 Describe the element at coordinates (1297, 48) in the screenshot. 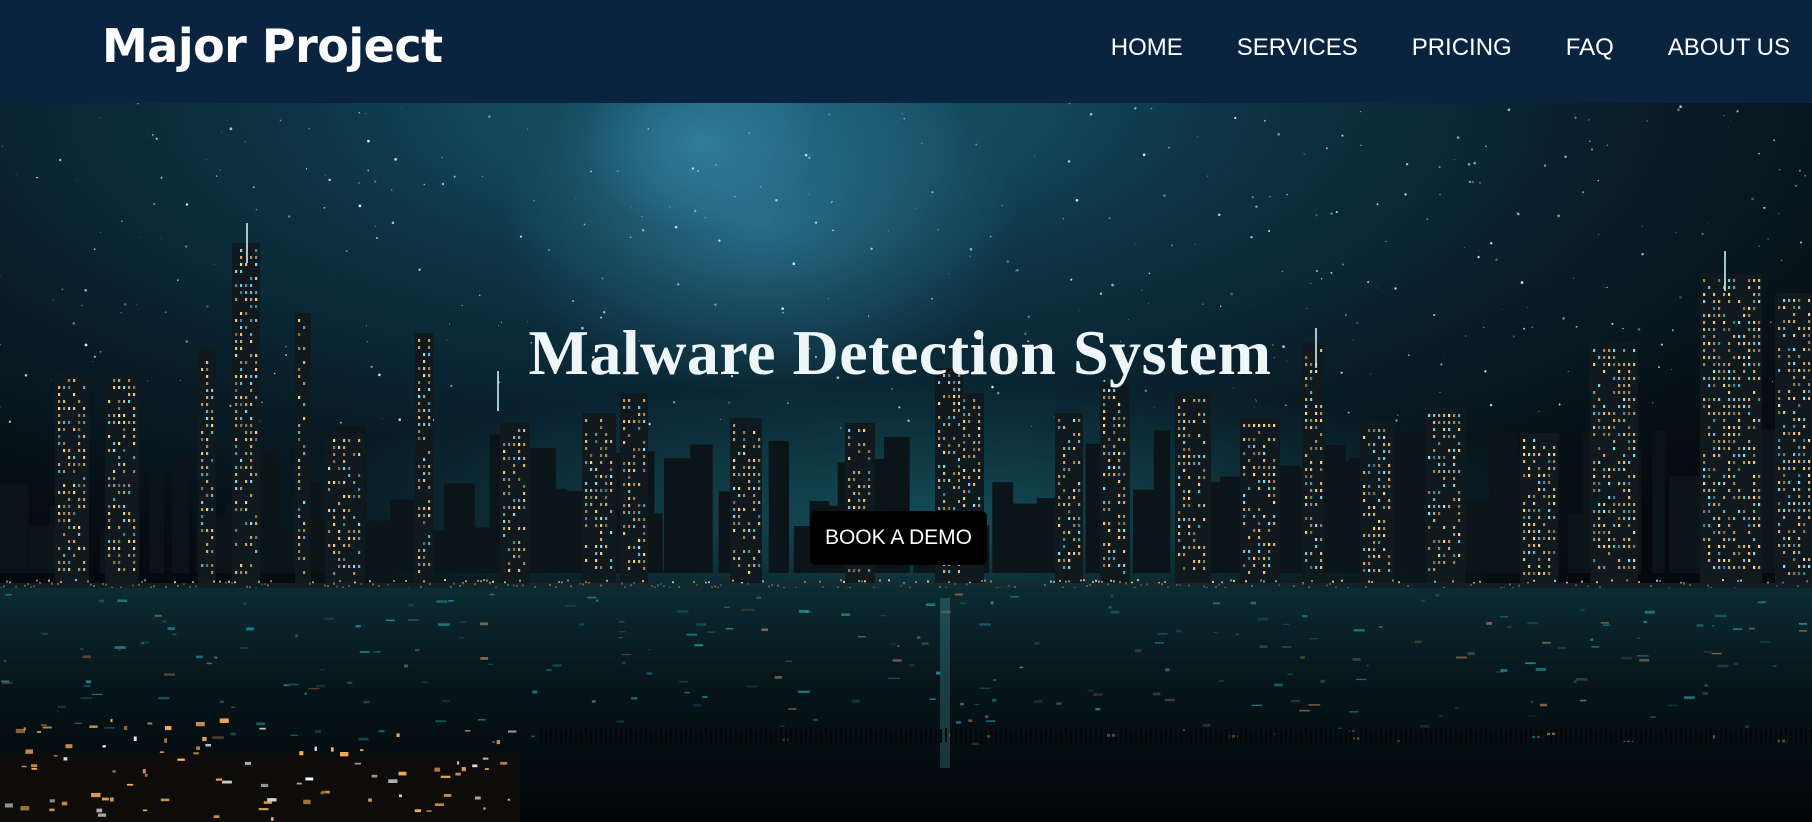

I see `nav-link-services: SERVICES` at that location.